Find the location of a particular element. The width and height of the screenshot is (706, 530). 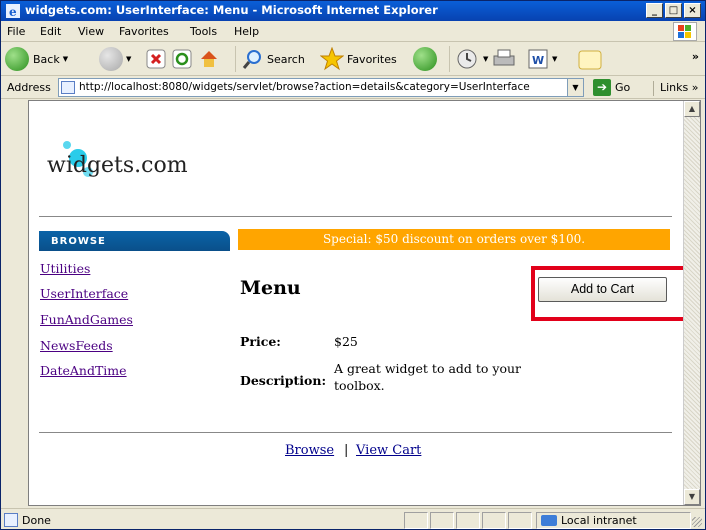

menu-edit: Edit is located at coordinates (50, 31).